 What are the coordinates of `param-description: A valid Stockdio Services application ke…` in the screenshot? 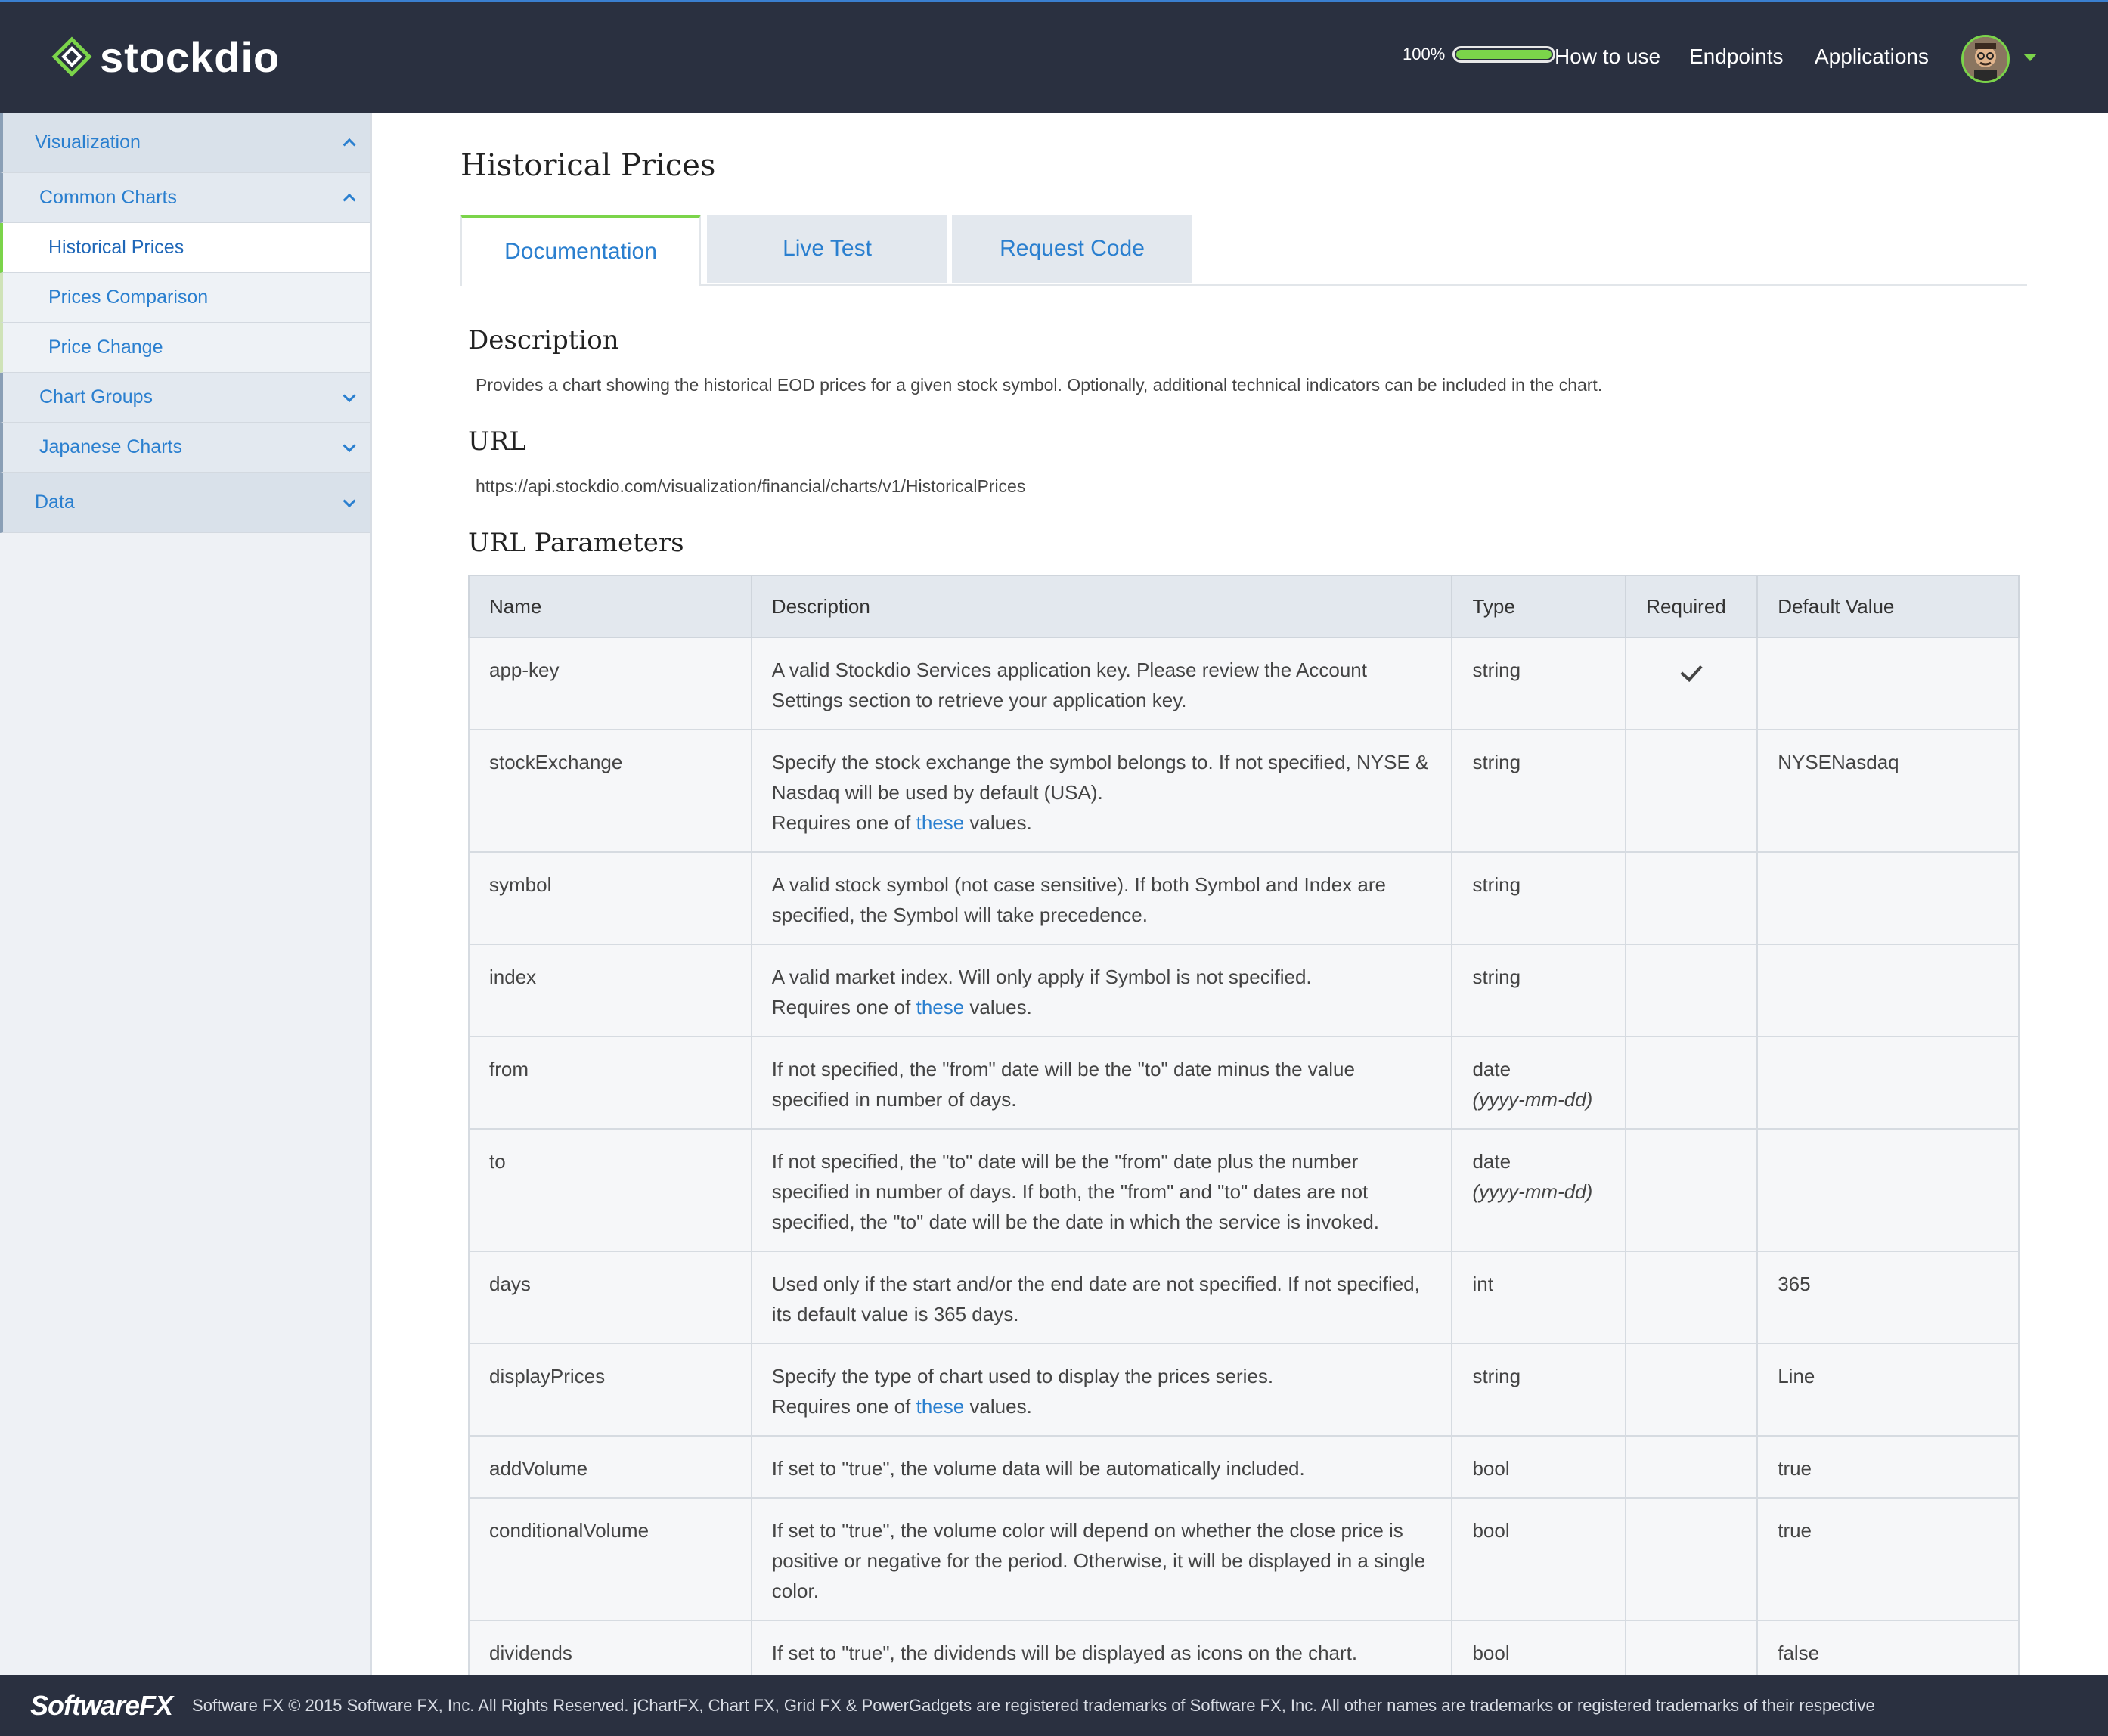 It's located at (1101, 683).